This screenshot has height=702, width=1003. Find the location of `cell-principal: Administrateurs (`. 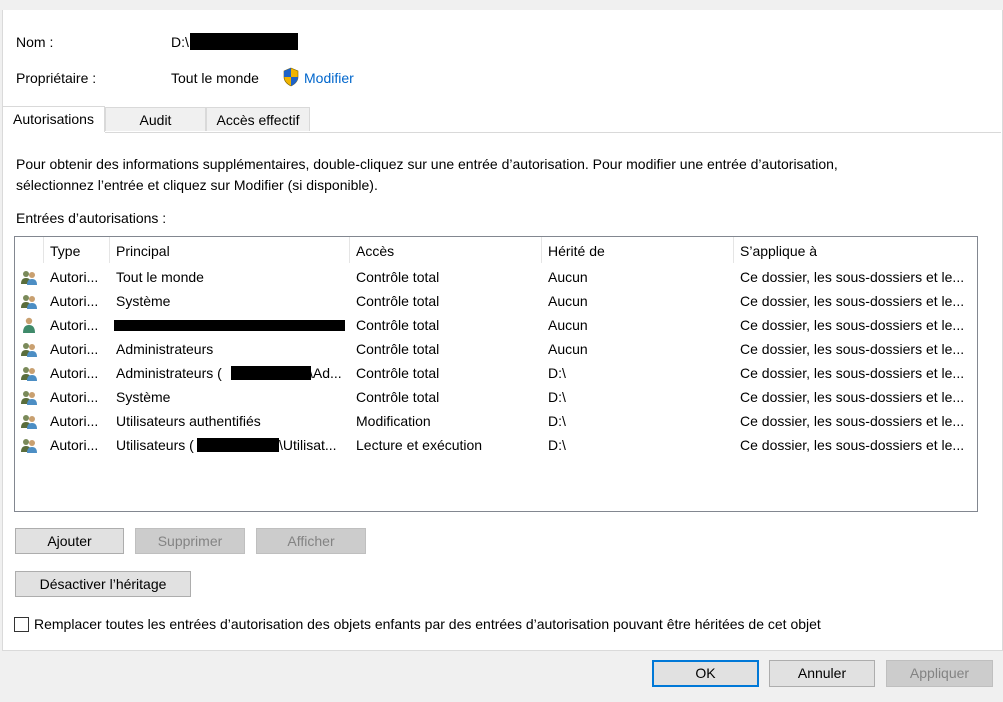

cell-principal: Administrateurs ( is located at coordinates (169, 373).